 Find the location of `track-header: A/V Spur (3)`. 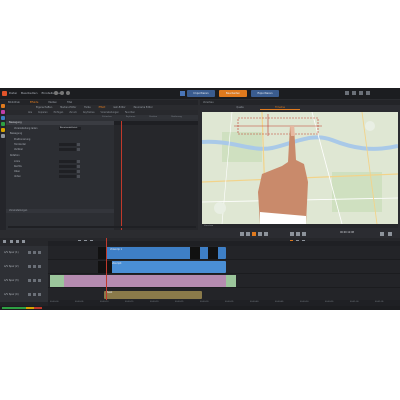

track-header: A/V Spur (3) is located at coordinates (24, 281).